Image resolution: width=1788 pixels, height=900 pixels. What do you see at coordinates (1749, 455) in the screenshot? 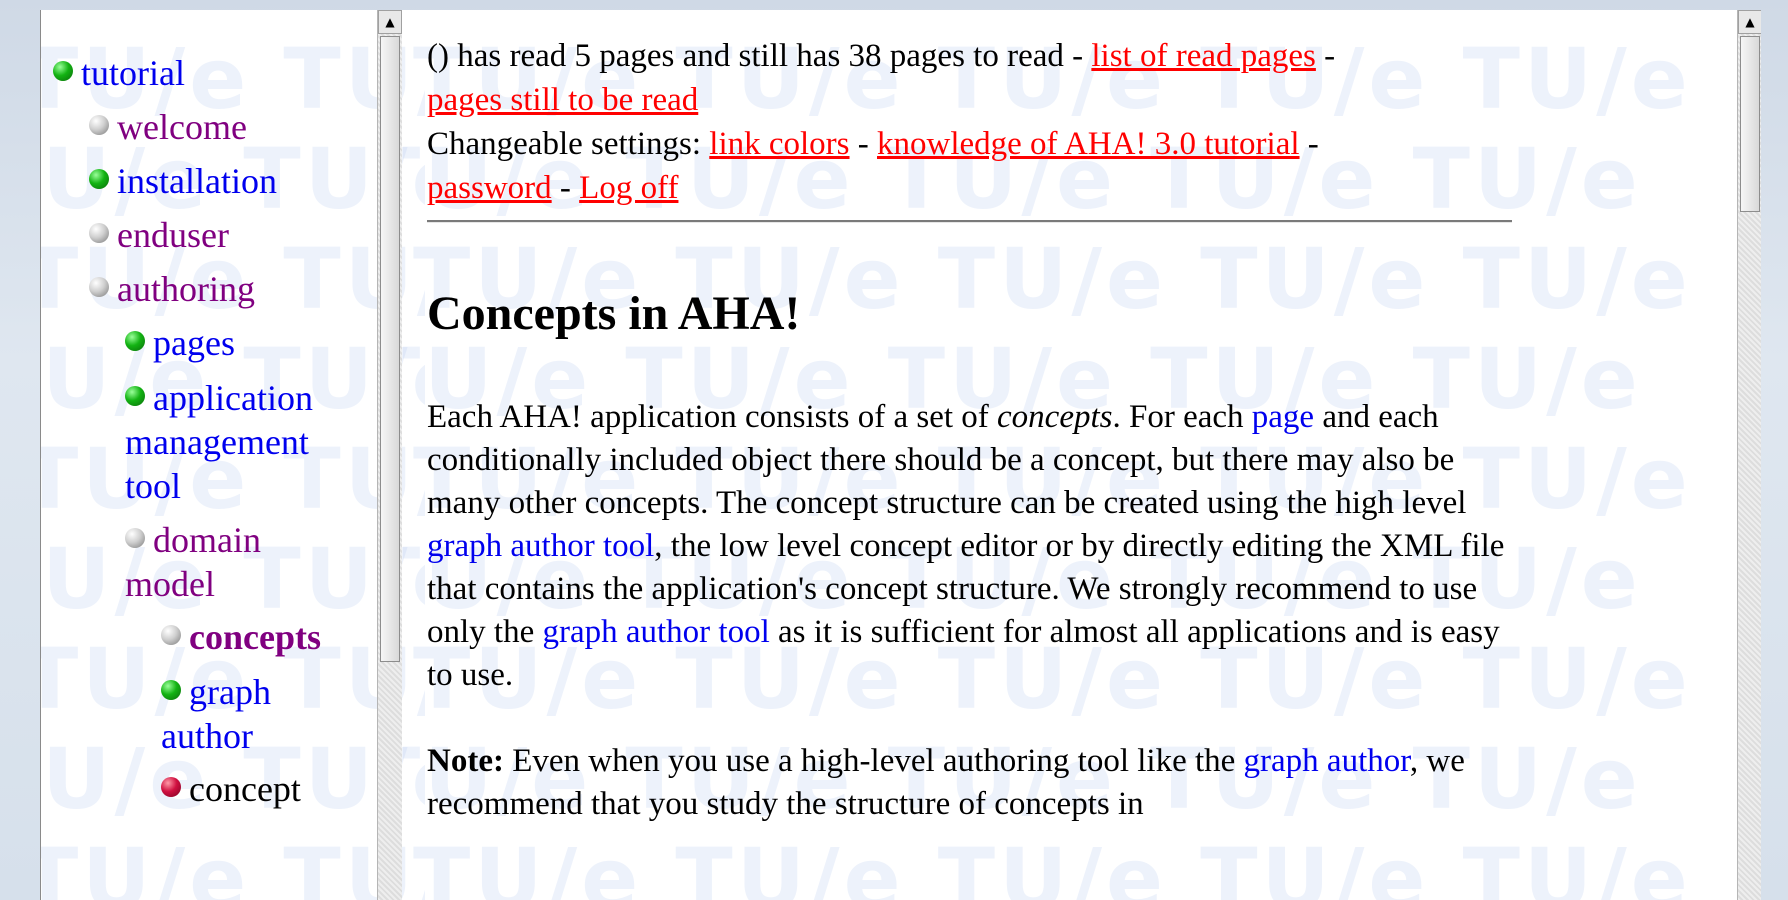
I see `content-scrollbar: ▲` at bounding box center [1749, 455].